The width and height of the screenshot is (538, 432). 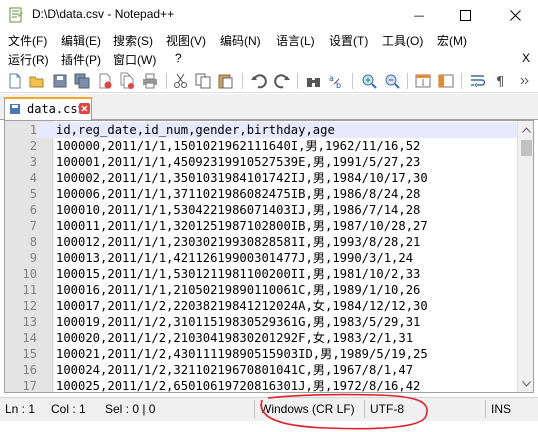 What do you see at coordinates (282, 81) in the screenshot?
I see `redo-icon` at bounding box center [282, 81].